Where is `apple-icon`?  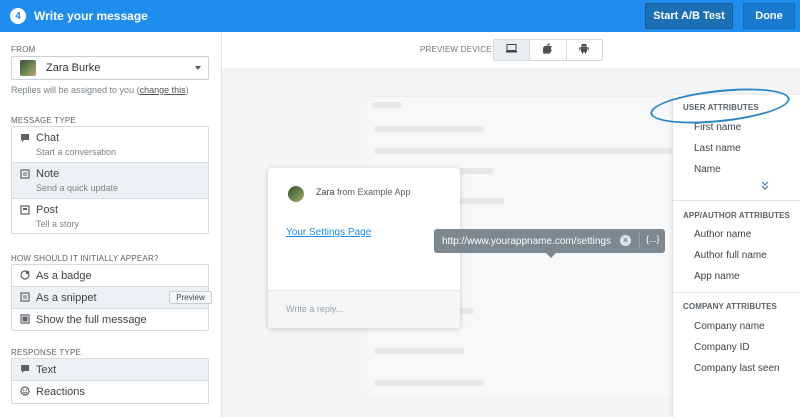
apple-icon is located at coordinates (547, 50).